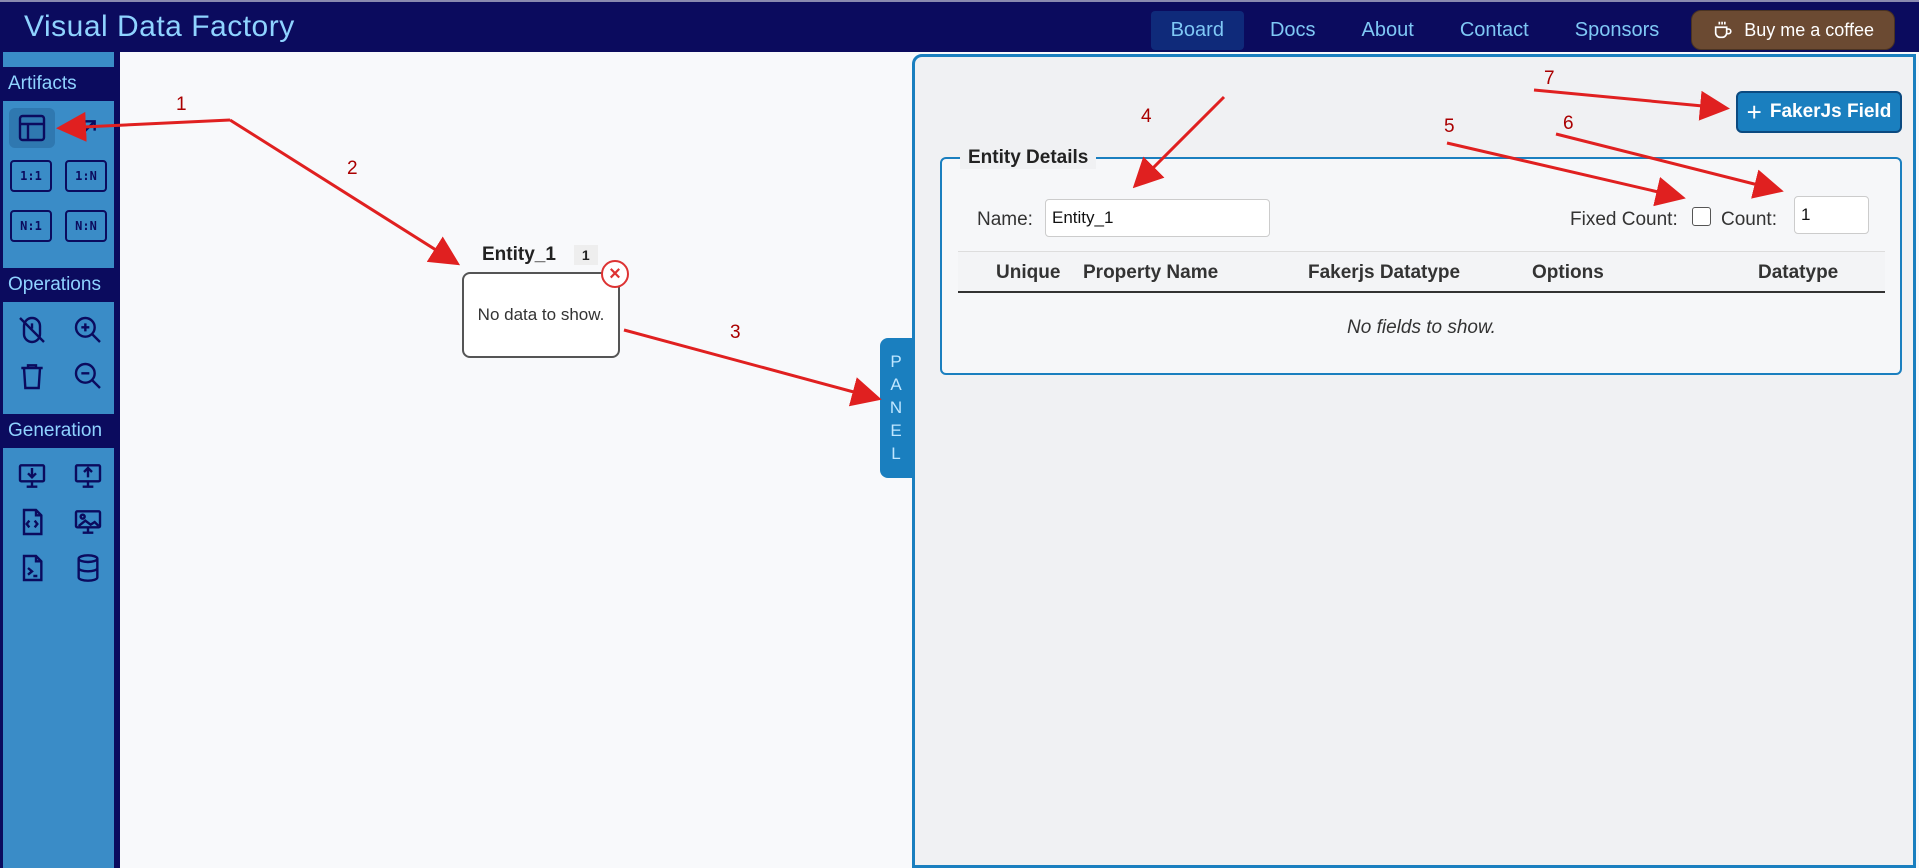  I want to click on trash-icon, so click(32, 377).